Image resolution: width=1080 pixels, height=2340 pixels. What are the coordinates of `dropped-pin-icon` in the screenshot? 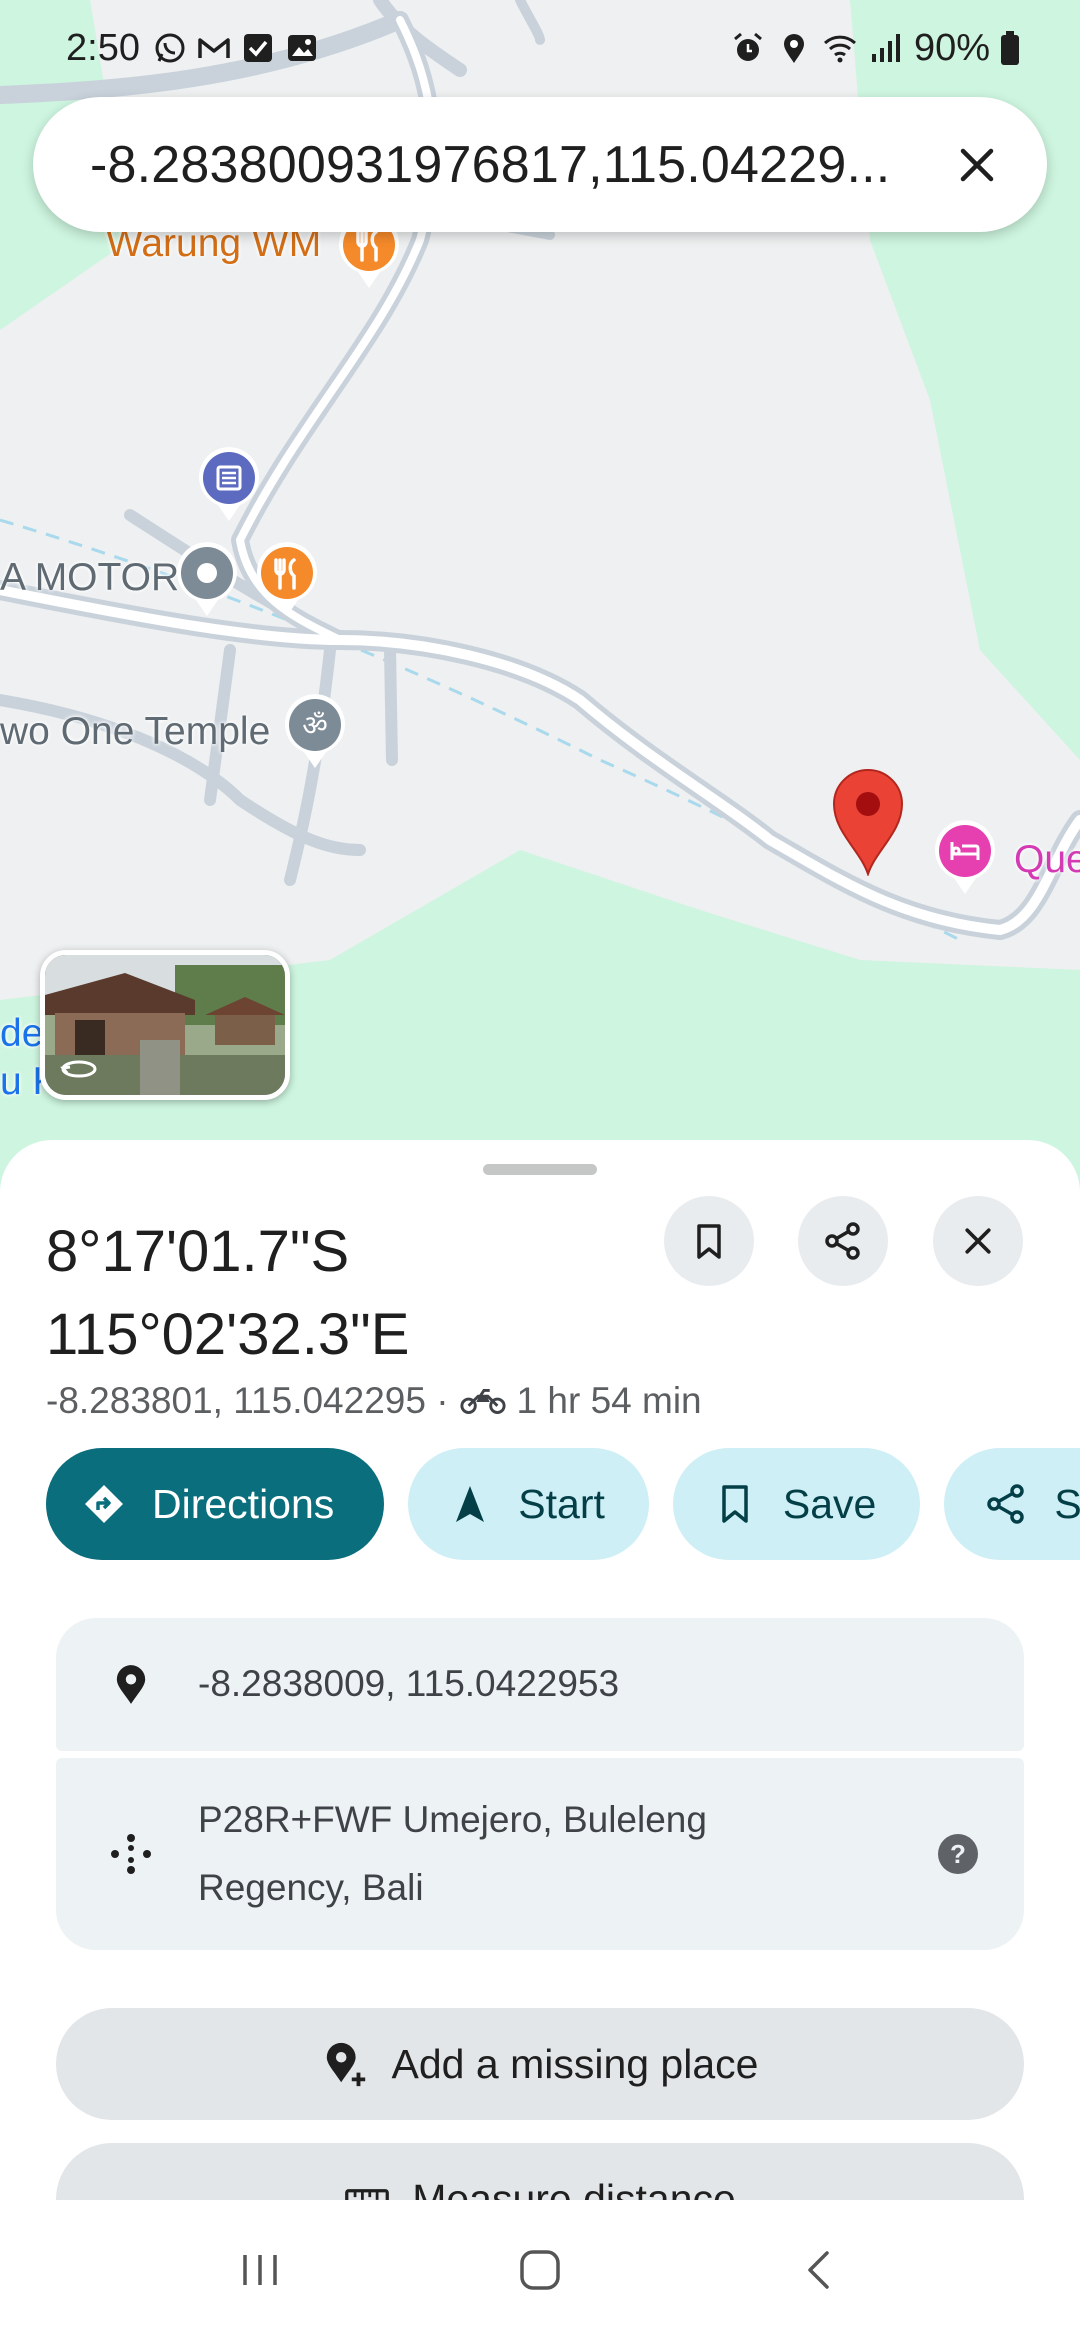 It's located at (868, 822).